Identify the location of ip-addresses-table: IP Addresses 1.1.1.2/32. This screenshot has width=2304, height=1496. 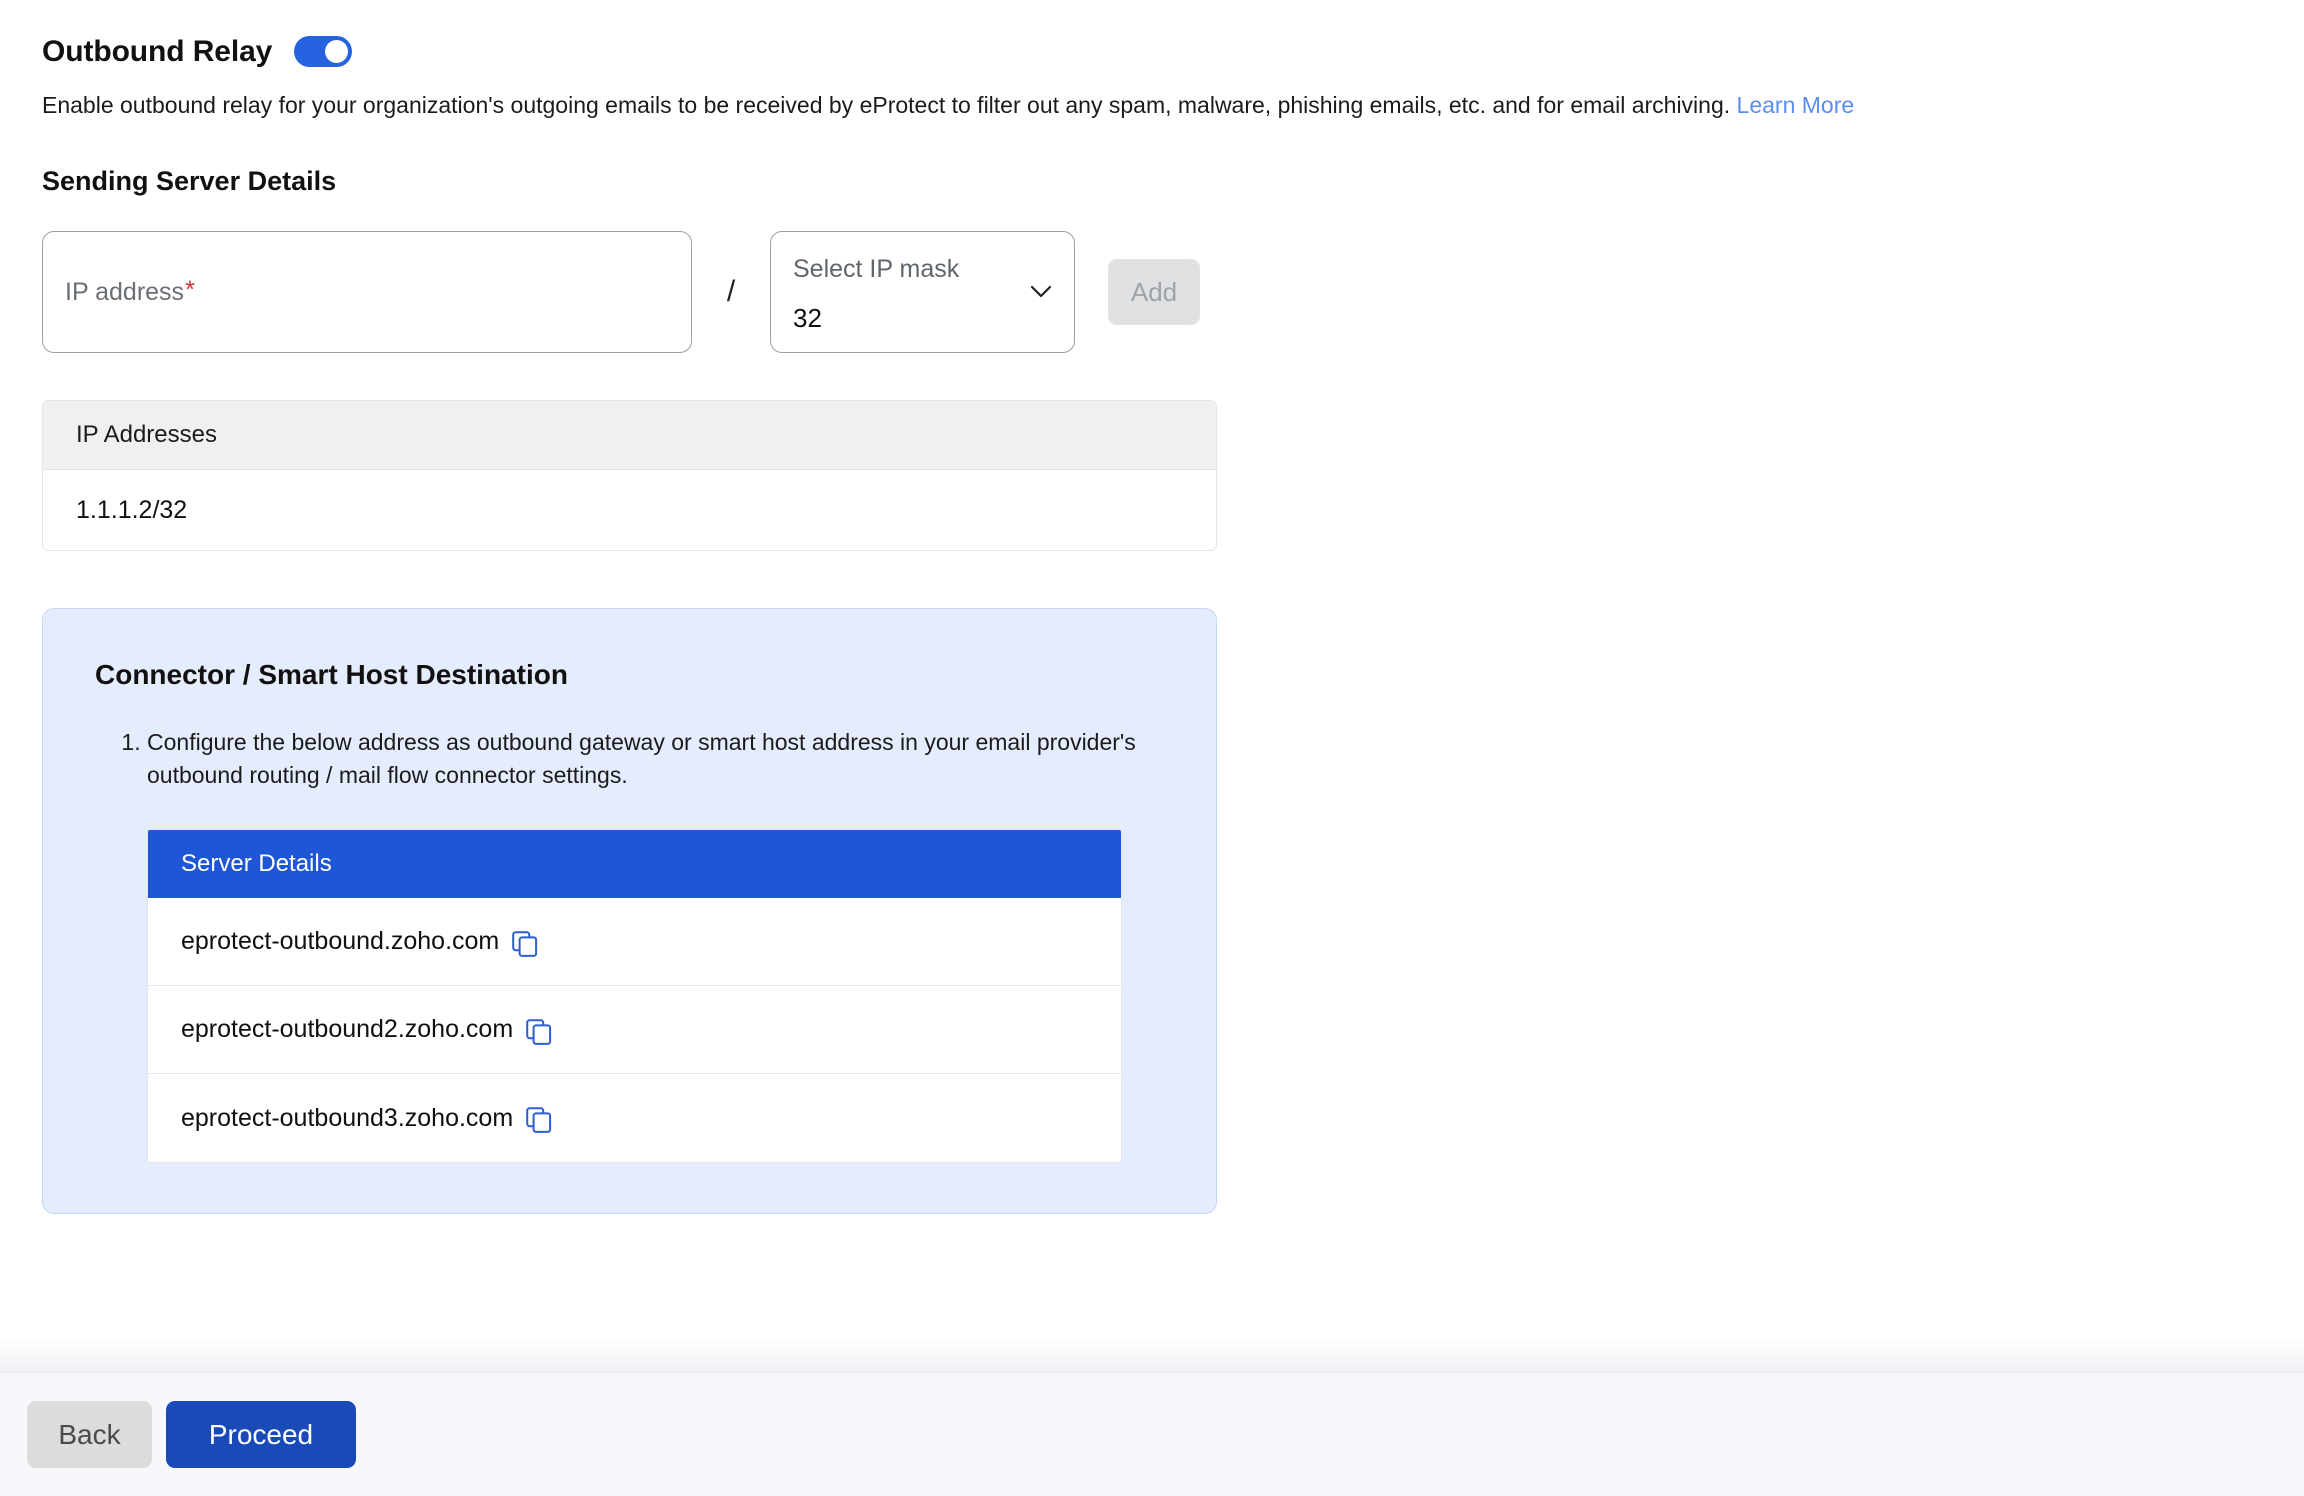
(629, 476).